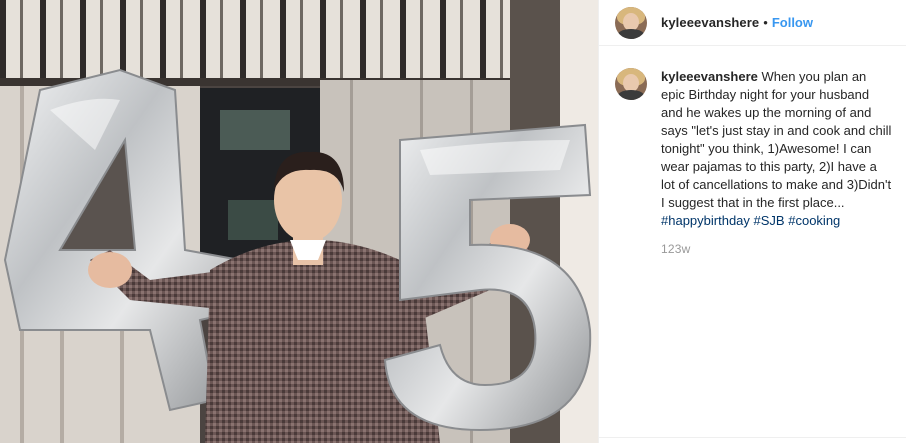  What do you see at coordinates (705, 220) in the screenshot?
I see `hashtag-link: #happybirthday` at bounding box center [705, 220].